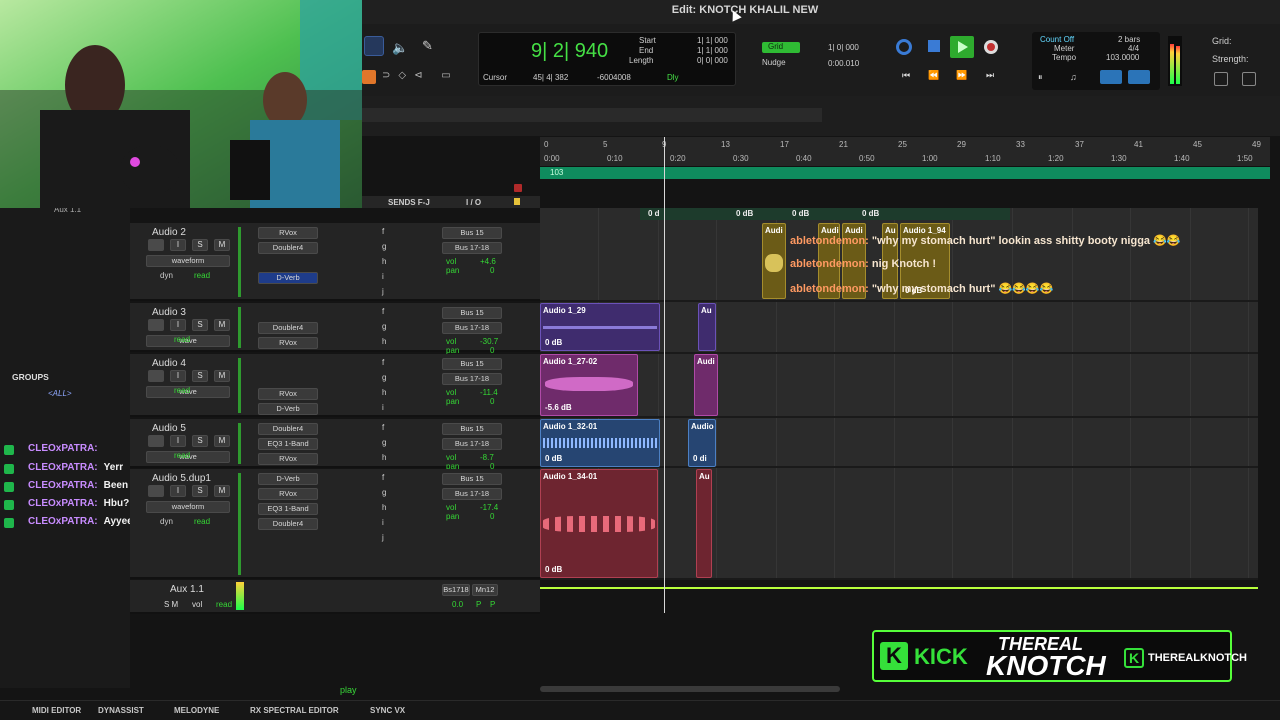 Image resolution: width=1280 pixels, height=720 pixels. Describe the element at coordinates (1221, 79) in the screenshot. I see `zoom-button` at that location.